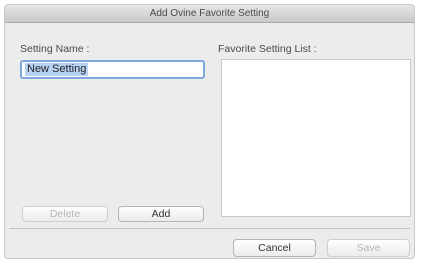  What do you see at coordinates (65, 214) in the screenshot?
I see `delete-button: Delete` at bounding box center [65, 214].